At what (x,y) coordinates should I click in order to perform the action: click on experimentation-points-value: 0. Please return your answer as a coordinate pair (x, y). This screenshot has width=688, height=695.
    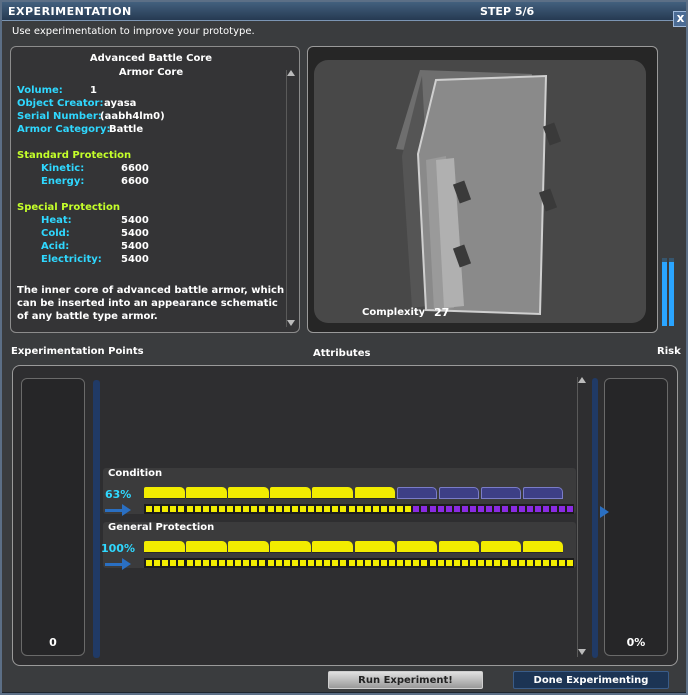
    Looking at the image, I should click on (53, 642).